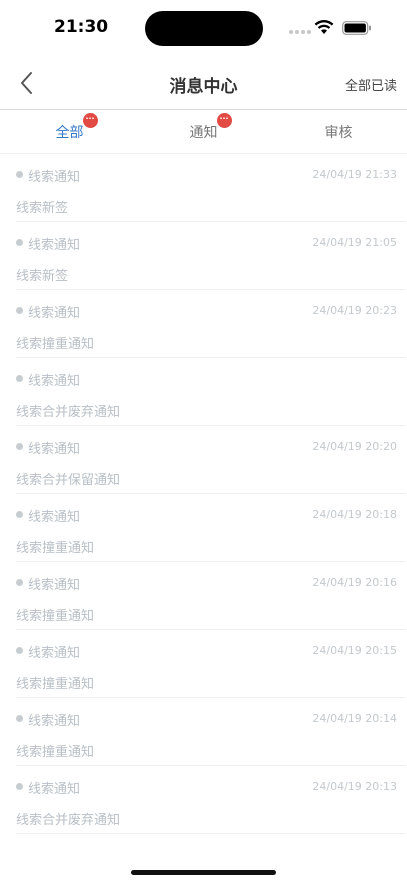 The image size is (407, 883). Describe the element at coordinates (354, 514) in the screenshot. I see `message-time: 24/04/19 20:18` at that location.